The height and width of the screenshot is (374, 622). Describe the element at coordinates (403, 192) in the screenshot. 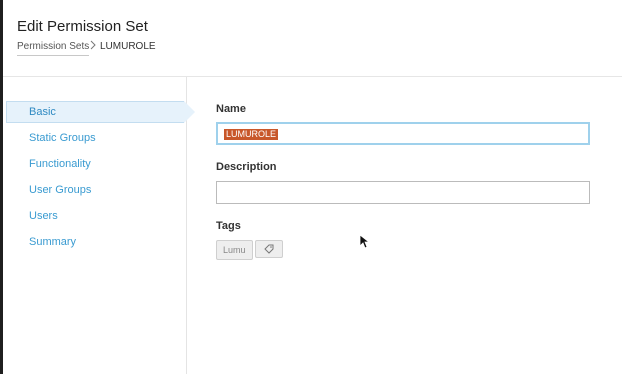

I see `description-input` at that location.